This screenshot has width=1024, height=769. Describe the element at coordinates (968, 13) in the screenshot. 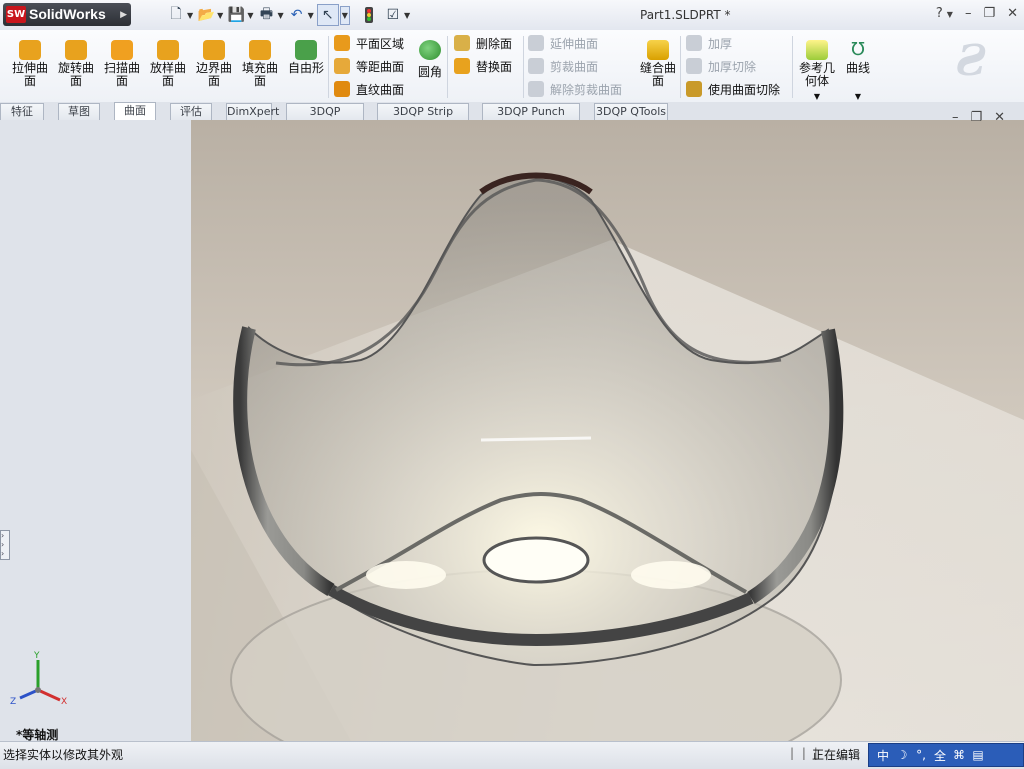

I see `minimize-button: –` at that location.